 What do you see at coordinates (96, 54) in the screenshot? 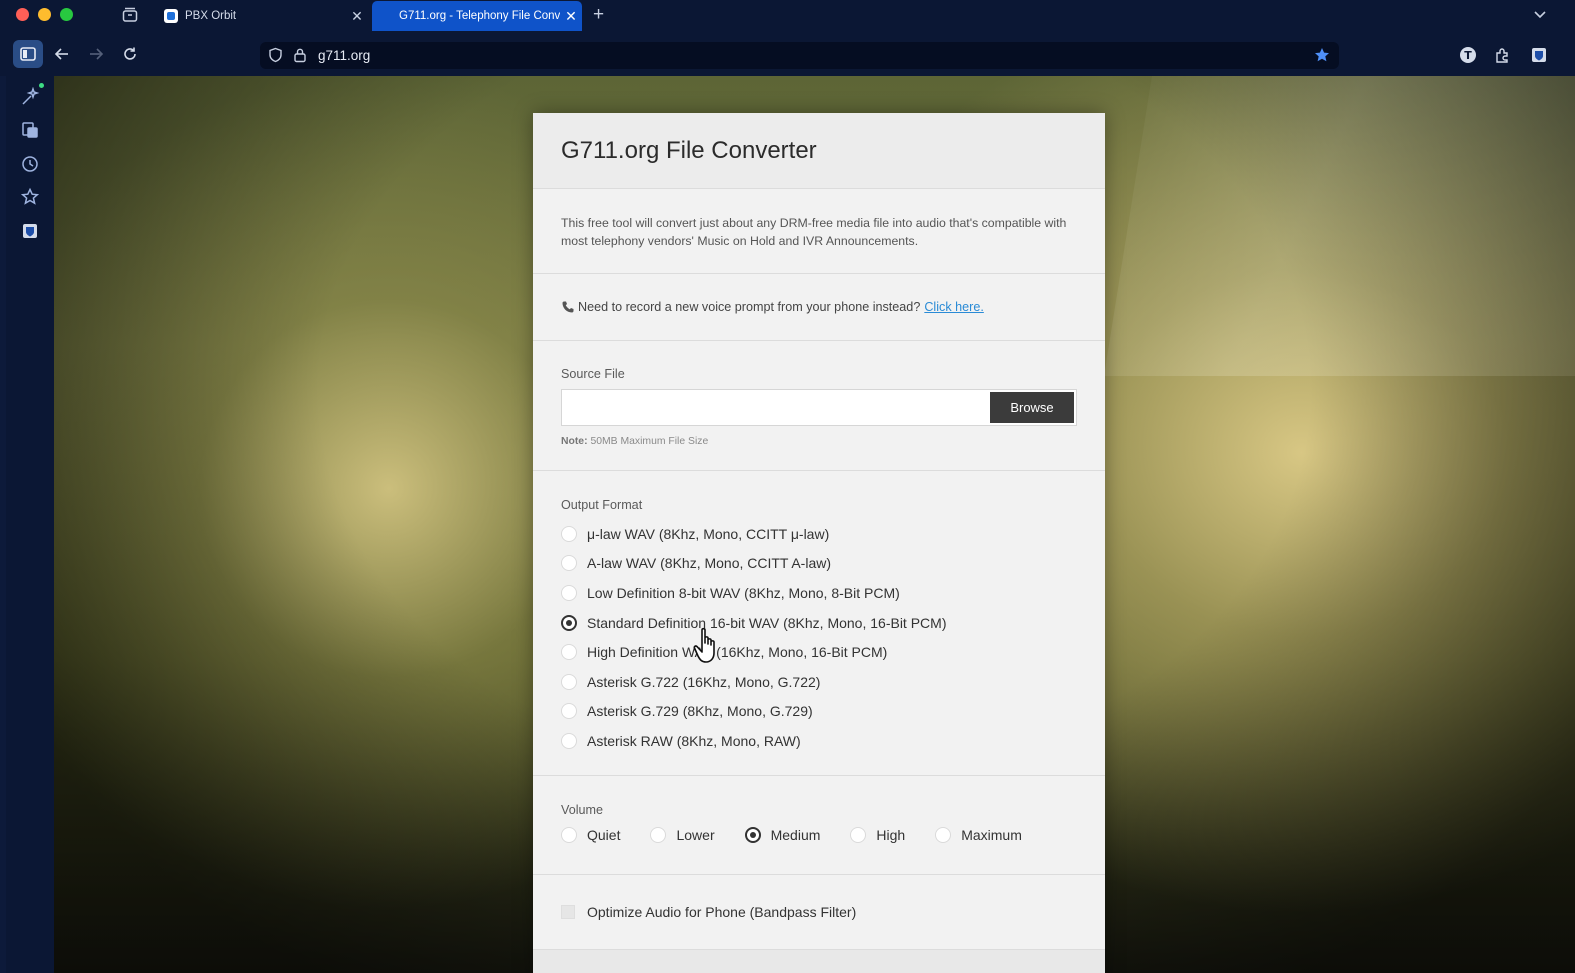
I see `forward-arrow-icon` at bounding box center [96, 54].